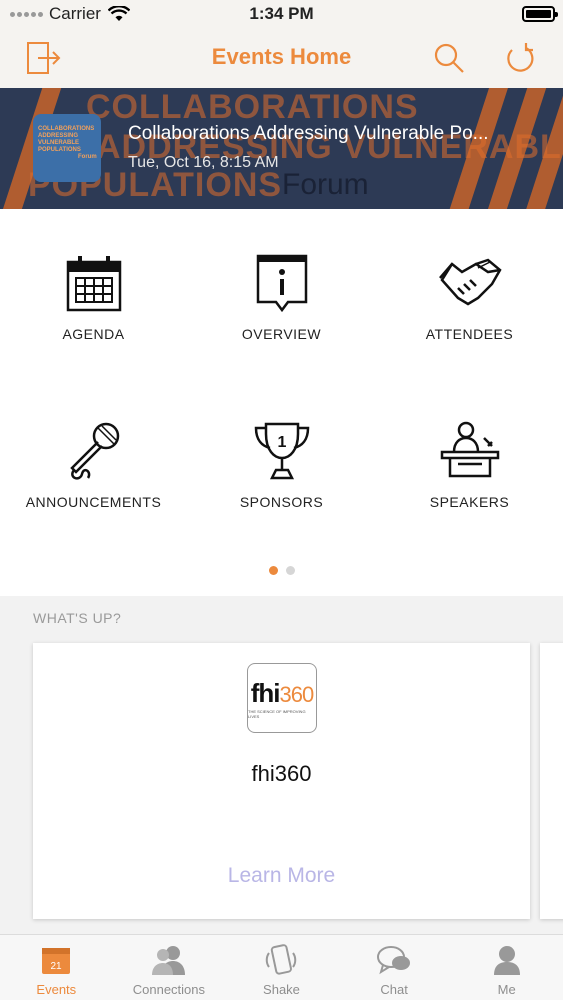 This screenshot has width=563, height=1000. I want to click on tab-chat: Chat, so click(394, 967).